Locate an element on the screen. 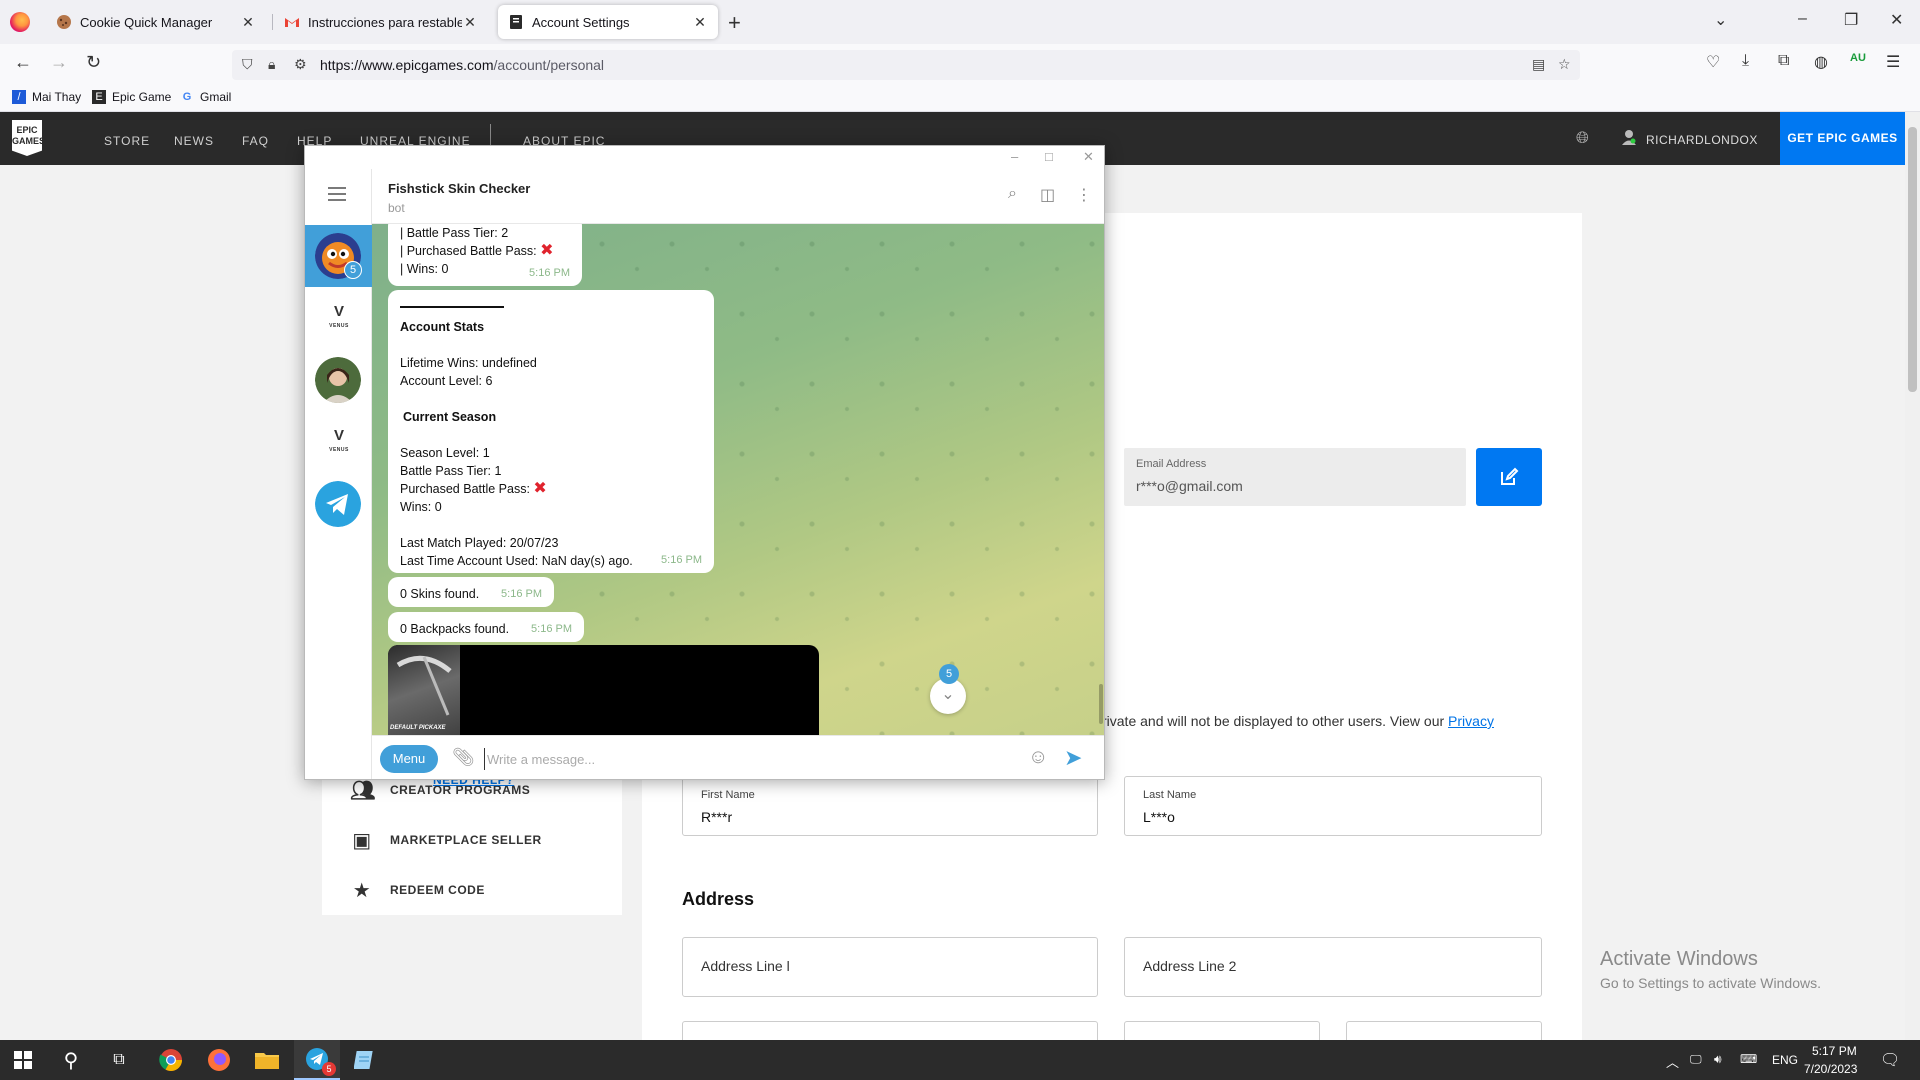 The width and height of the screenshot is (1920, 1080). hamburger-menu-icon is located at coordinates (337, 196).